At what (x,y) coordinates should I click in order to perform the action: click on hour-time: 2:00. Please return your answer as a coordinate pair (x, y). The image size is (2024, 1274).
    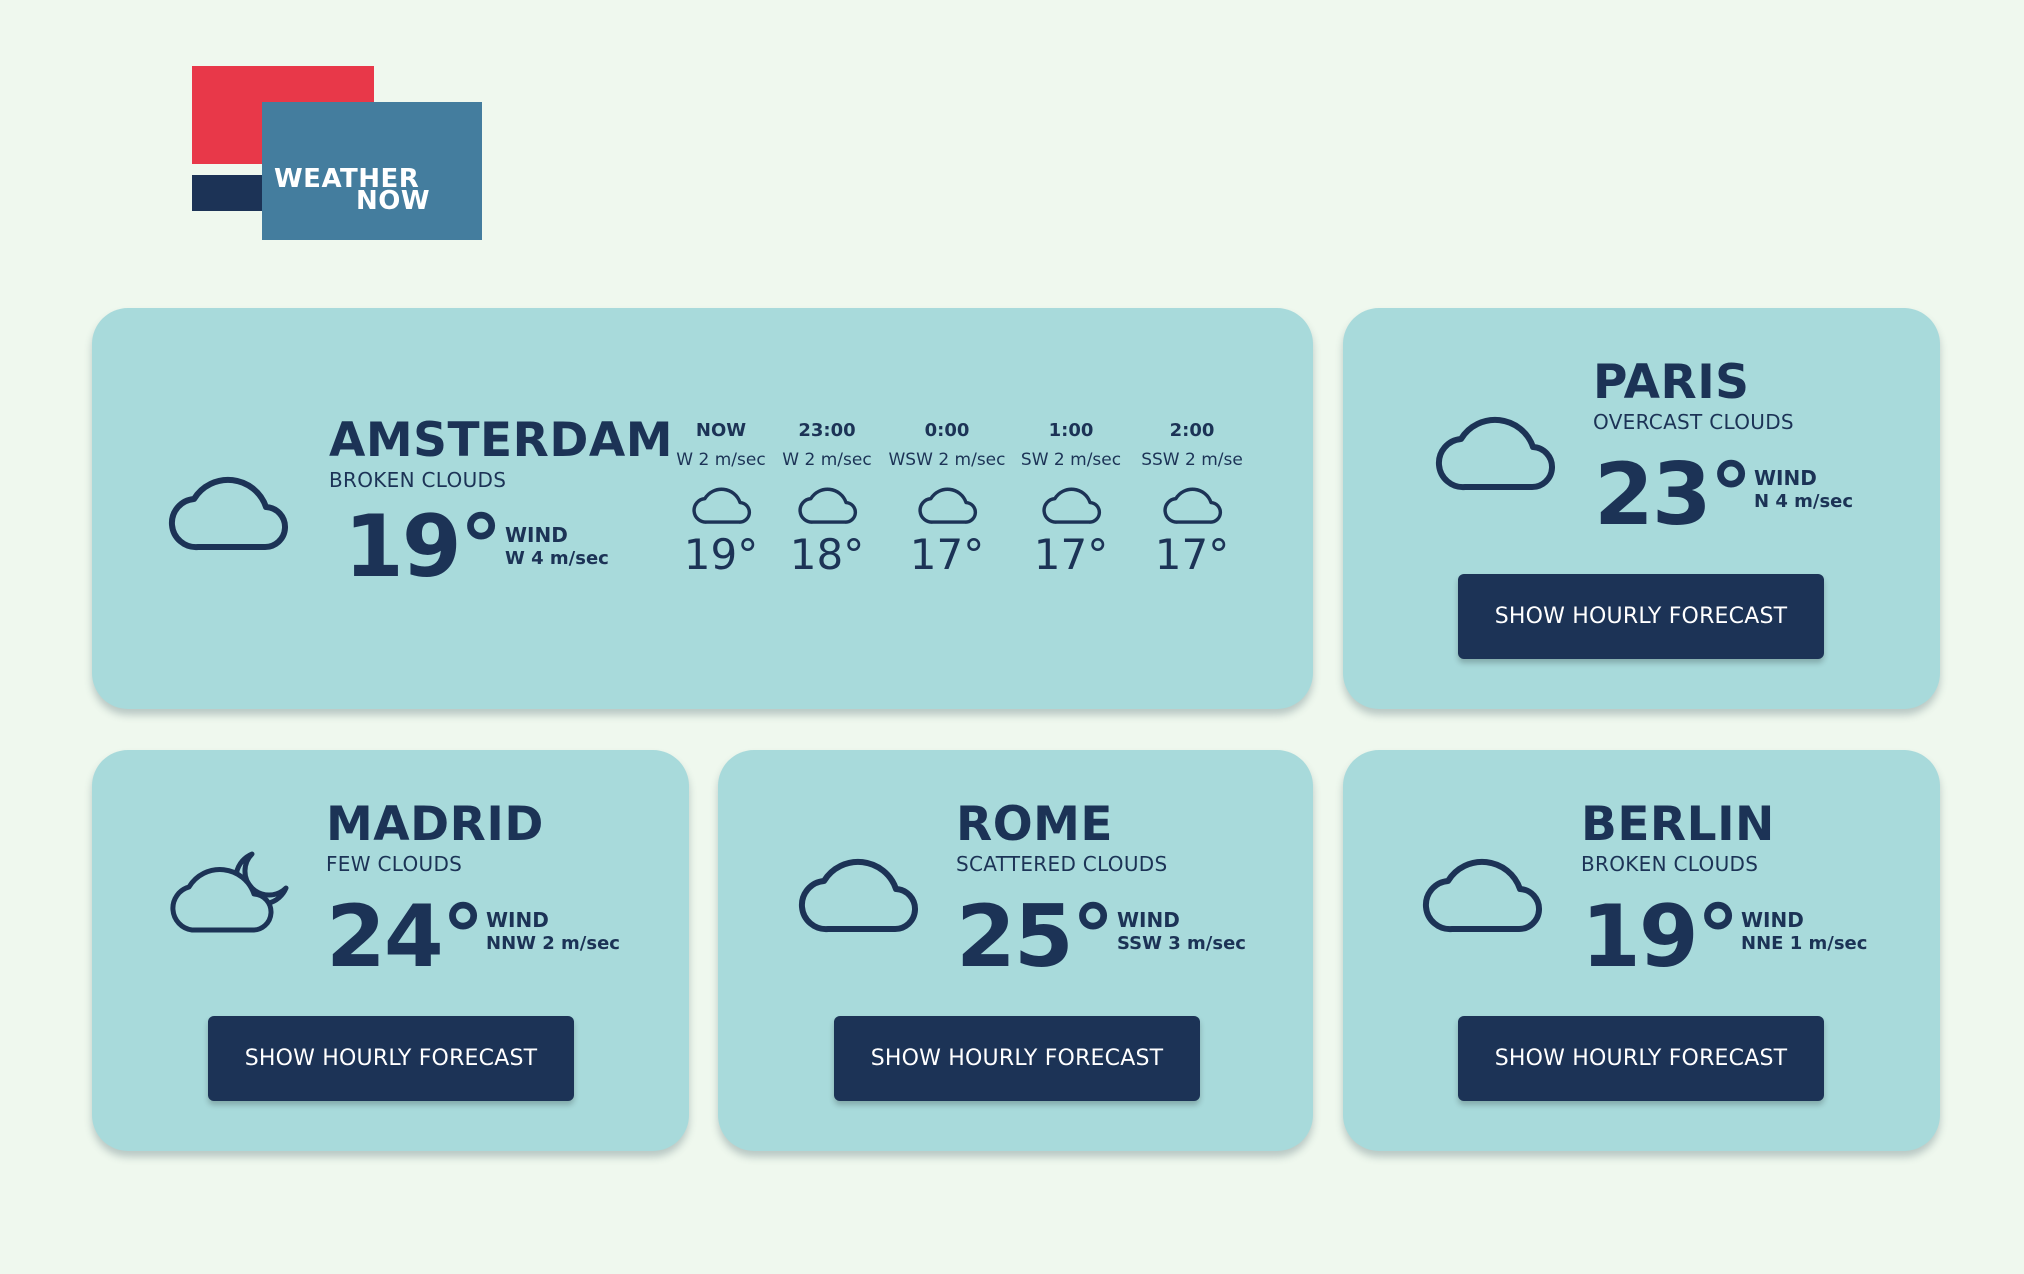
    Looking at the image, I should click on (1192, 430).